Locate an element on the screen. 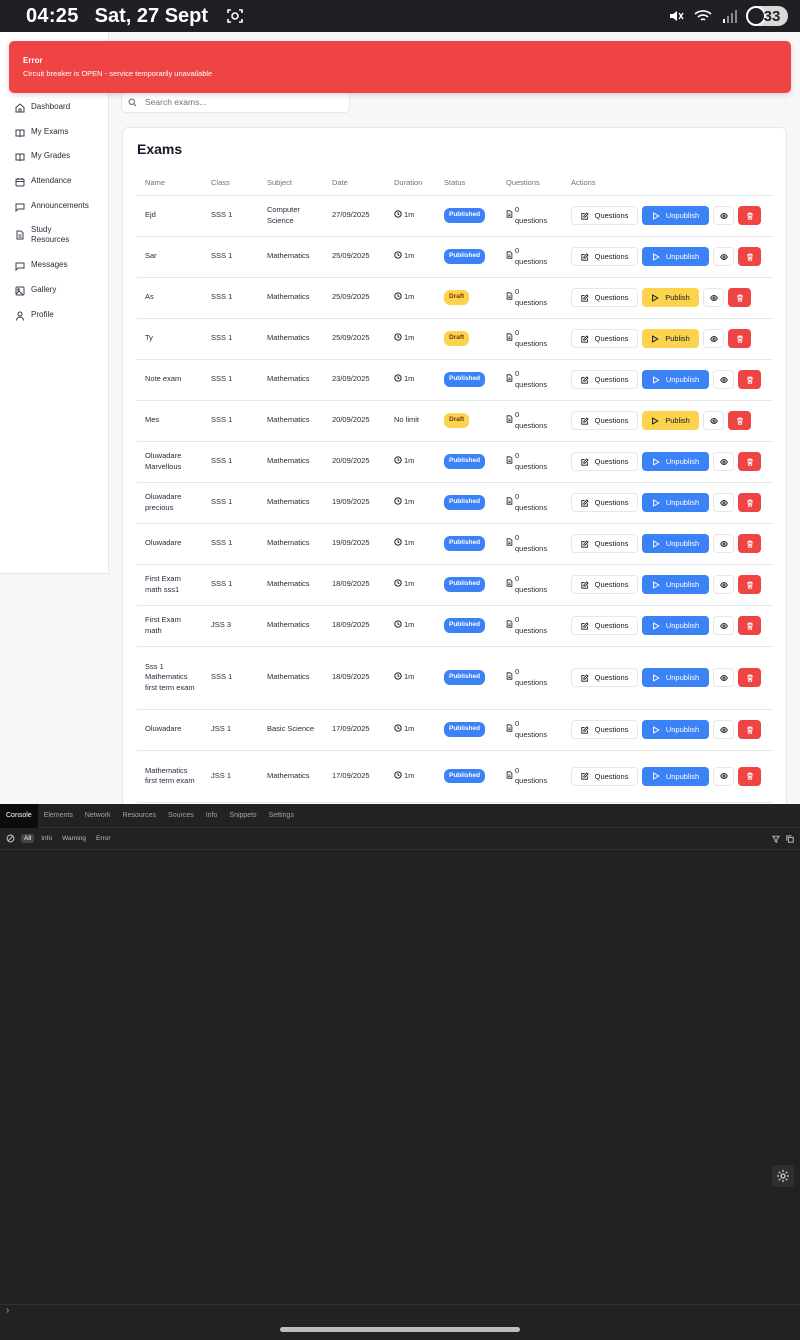 The width and height of the screenshot is (800, 1340). file-text-icon is located at coordinates (509, 378).